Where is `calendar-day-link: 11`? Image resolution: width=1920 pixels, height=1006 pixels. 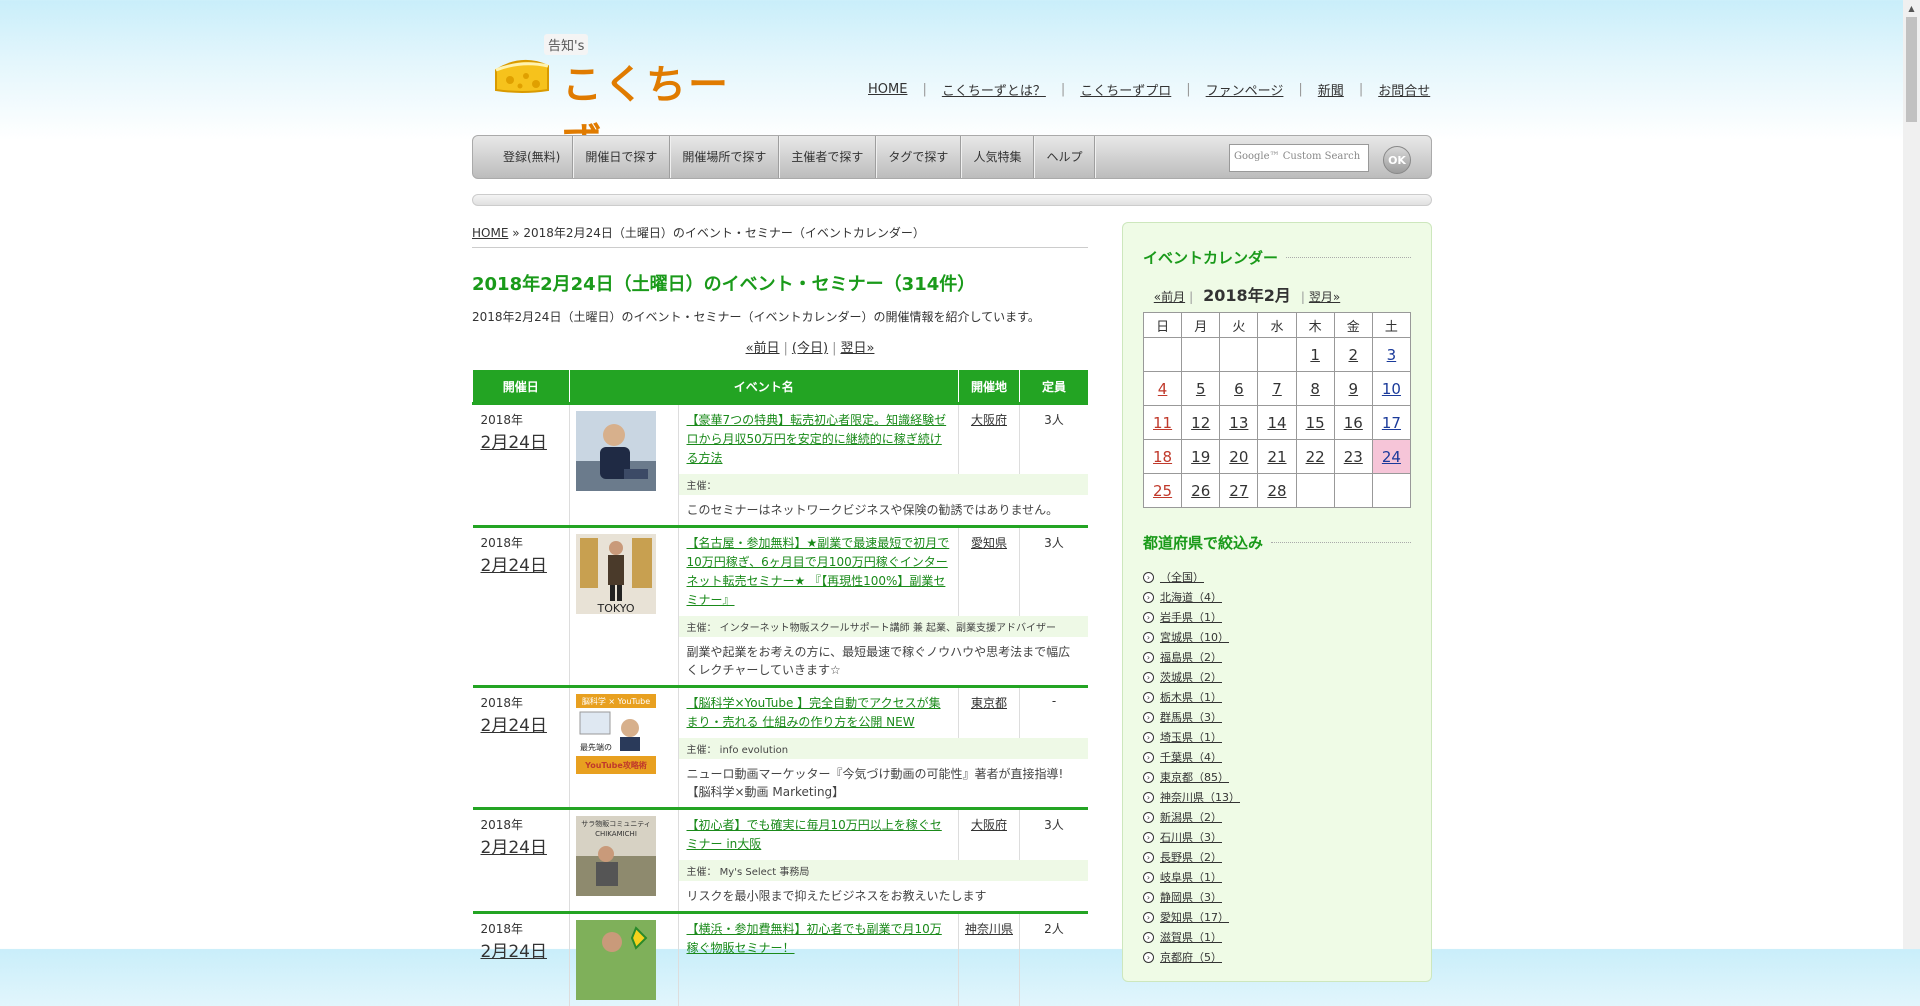
calendar-day-link: 11 is located at coordinates (1162, 423).